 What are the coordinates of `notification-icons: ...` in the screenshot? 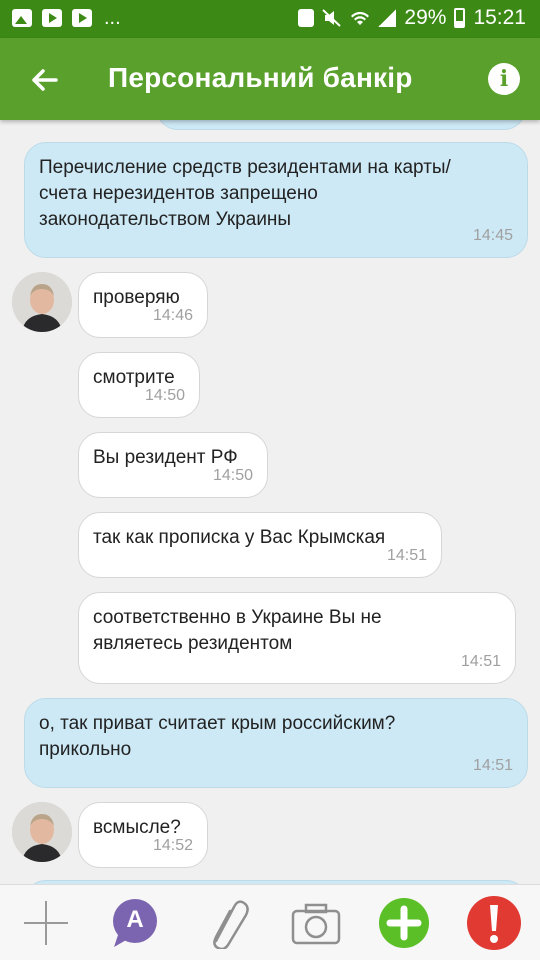 It's located at (66, 18).